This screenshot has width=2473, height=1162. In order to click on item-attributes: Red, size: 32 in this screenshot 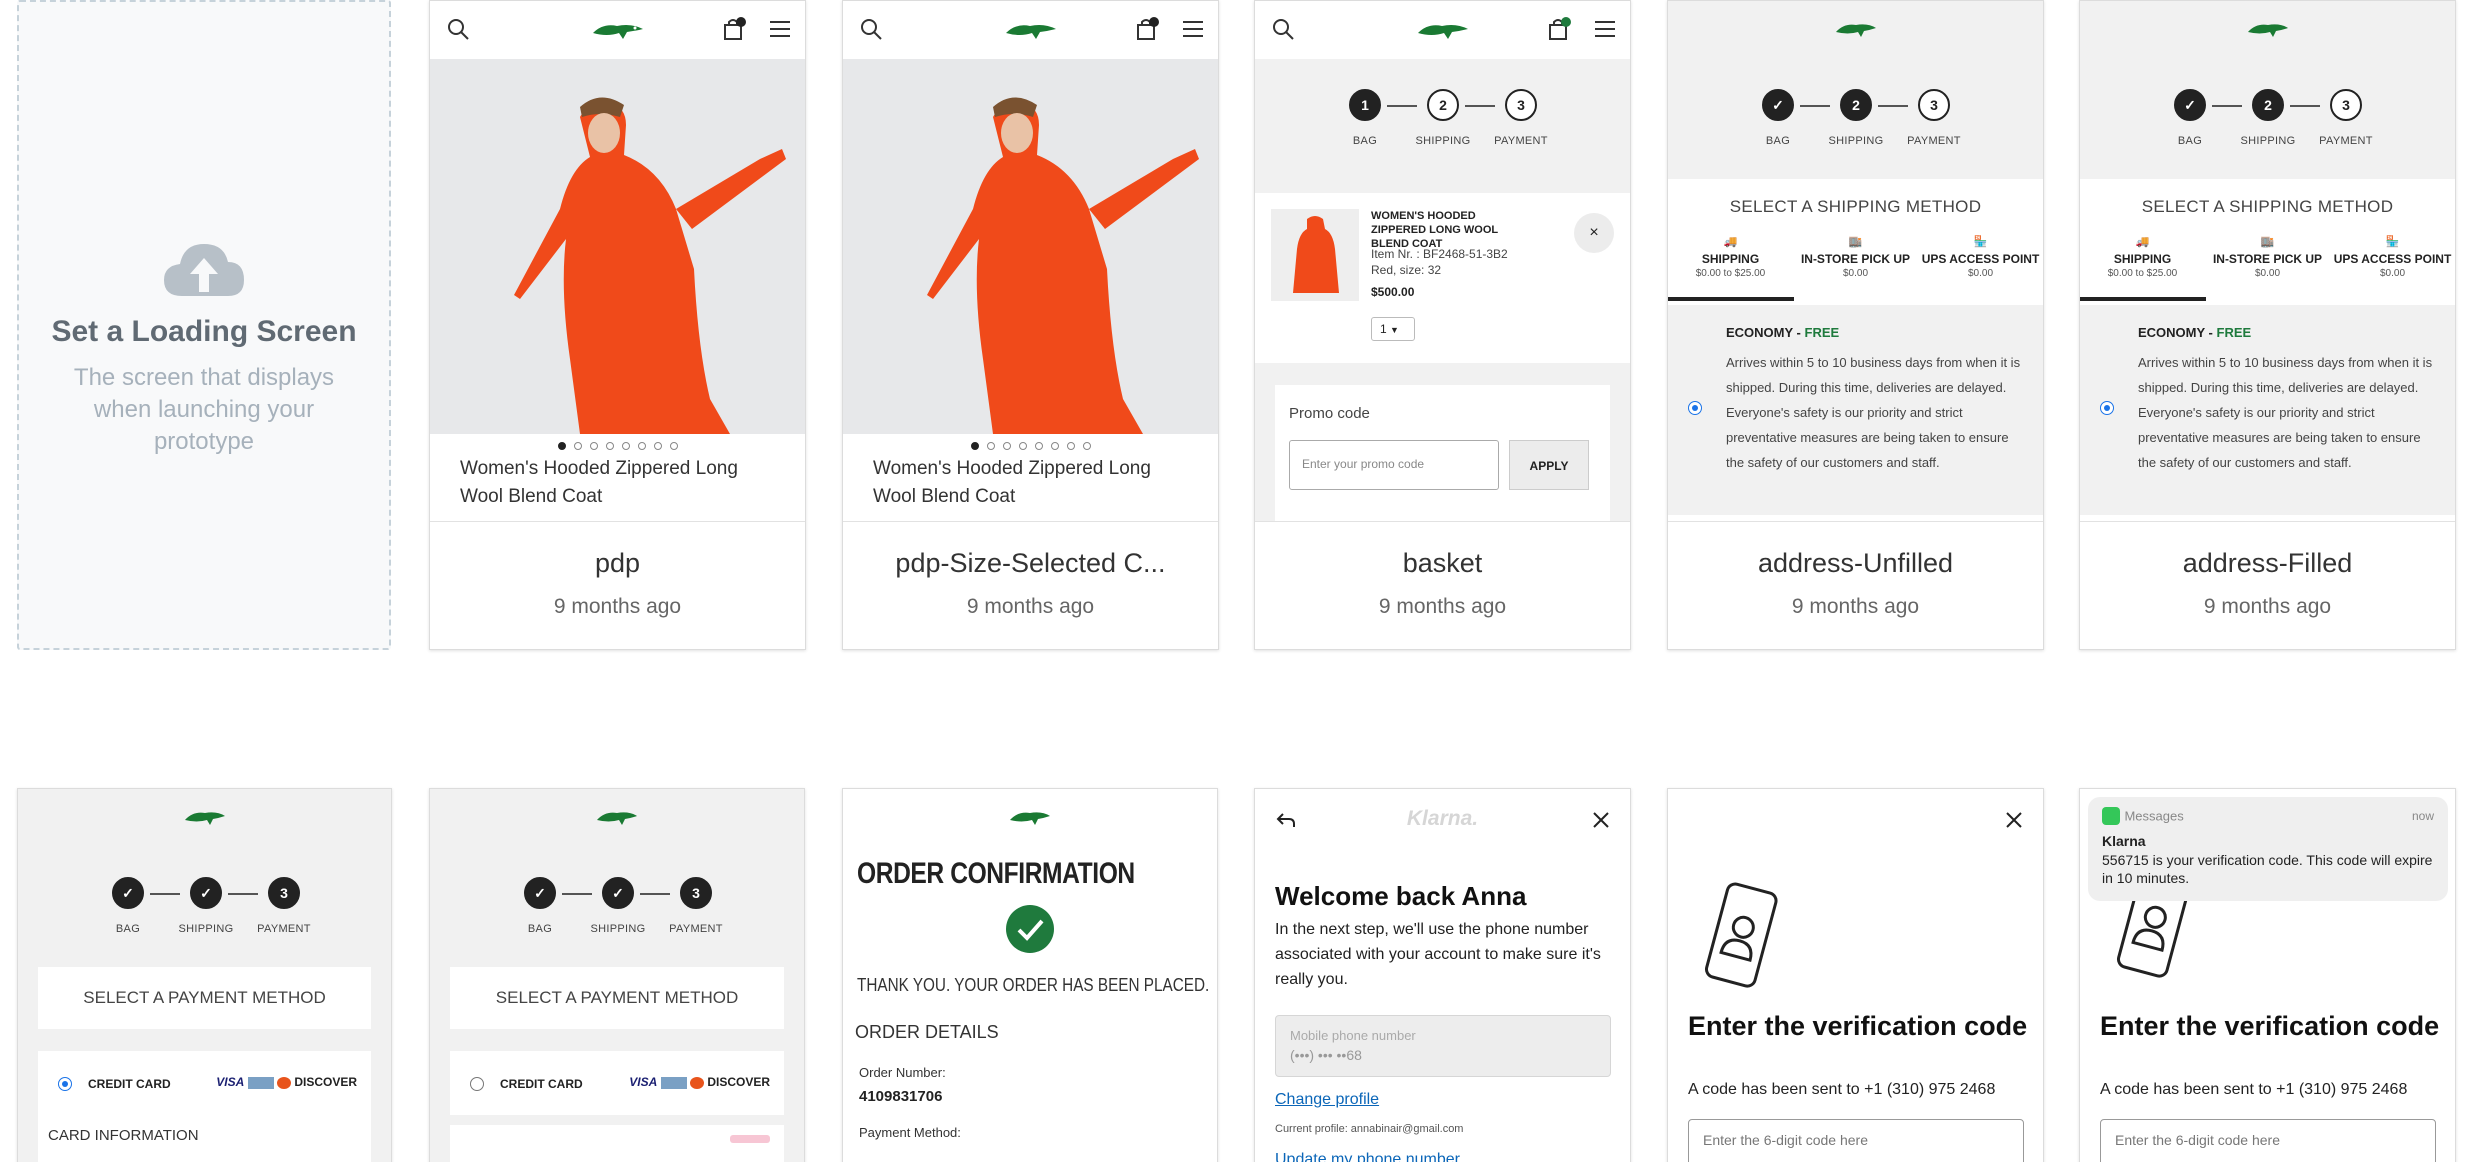, I will do `click(1406, 270)`.